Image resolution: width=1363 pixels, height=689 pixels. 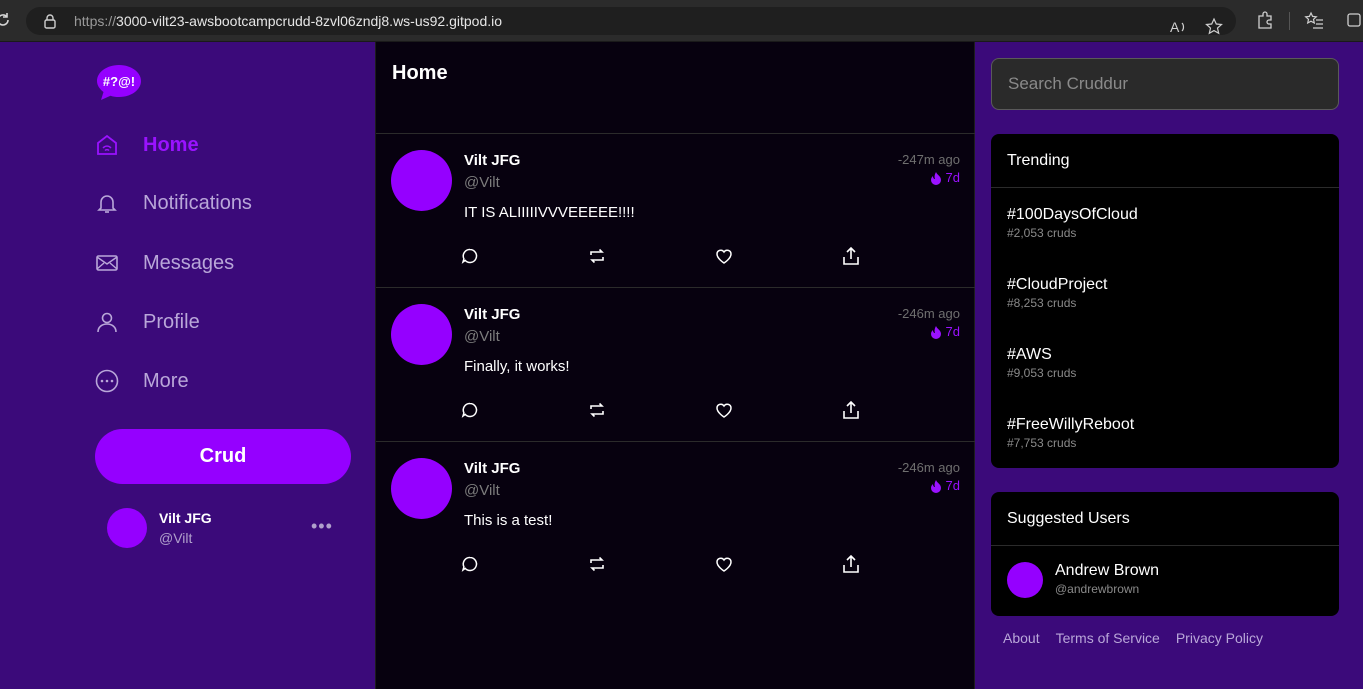 What do you see at coordinates (1165, 84) in the screenshot?
I see `search-input` at bounding box center [1165, 84].